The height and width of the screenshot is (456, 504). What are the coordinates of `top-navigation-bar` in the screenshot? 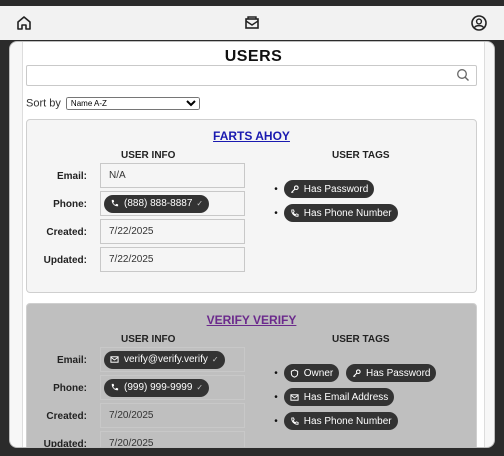 It's located at (252, 23).